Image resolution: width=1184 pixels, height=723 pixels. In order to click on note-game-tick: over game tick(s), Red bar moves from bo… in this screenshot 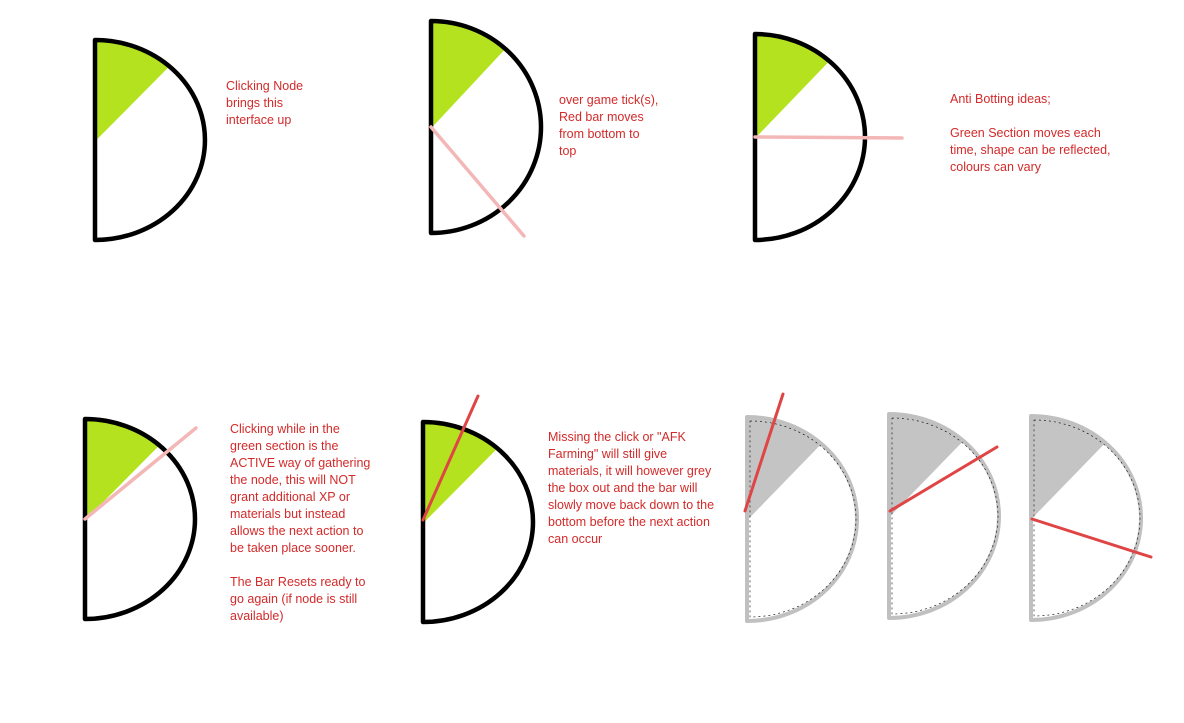, I will do `click(609, 125)`.